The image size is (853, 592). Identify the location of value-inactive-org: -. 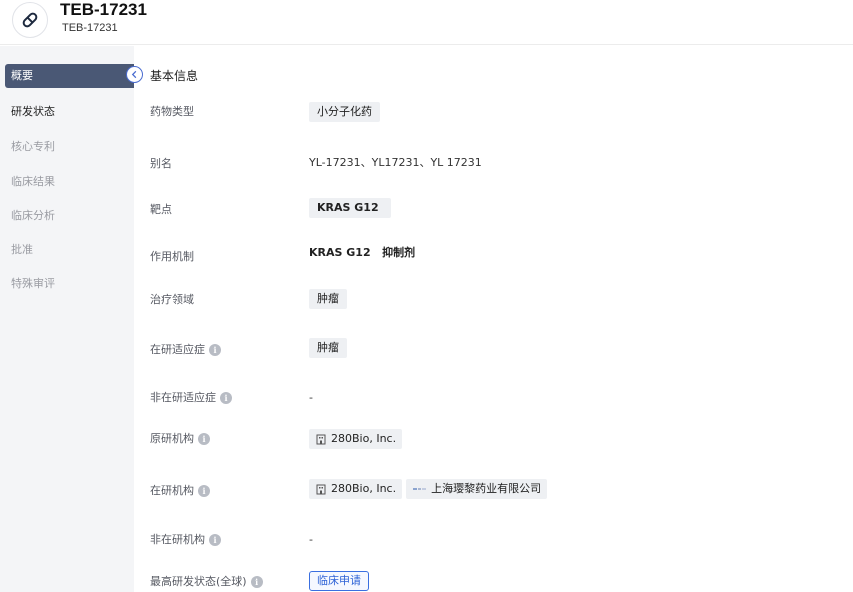
(311, 540).